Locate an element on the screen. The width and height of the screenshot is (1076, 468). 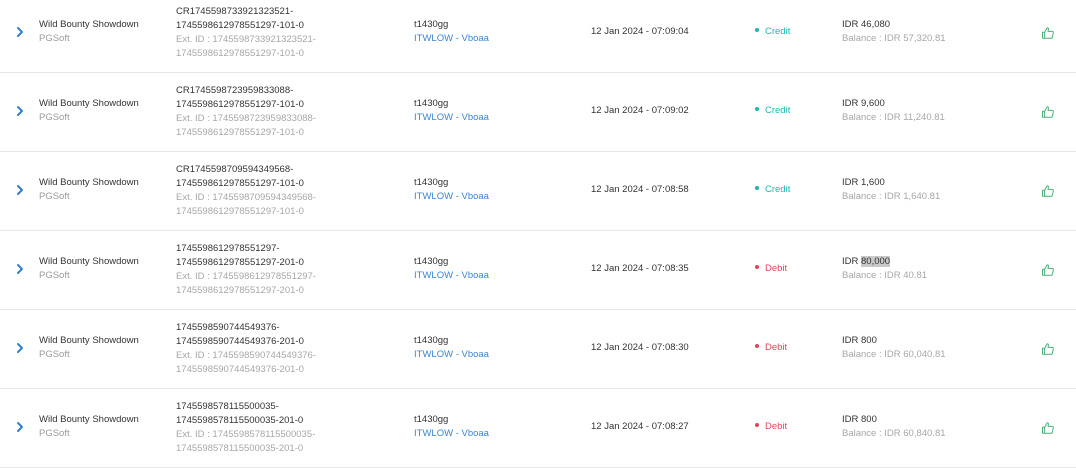
external-id-line1: Ext. ID : 1745598578115500035- is located at coordinates (246, 434).